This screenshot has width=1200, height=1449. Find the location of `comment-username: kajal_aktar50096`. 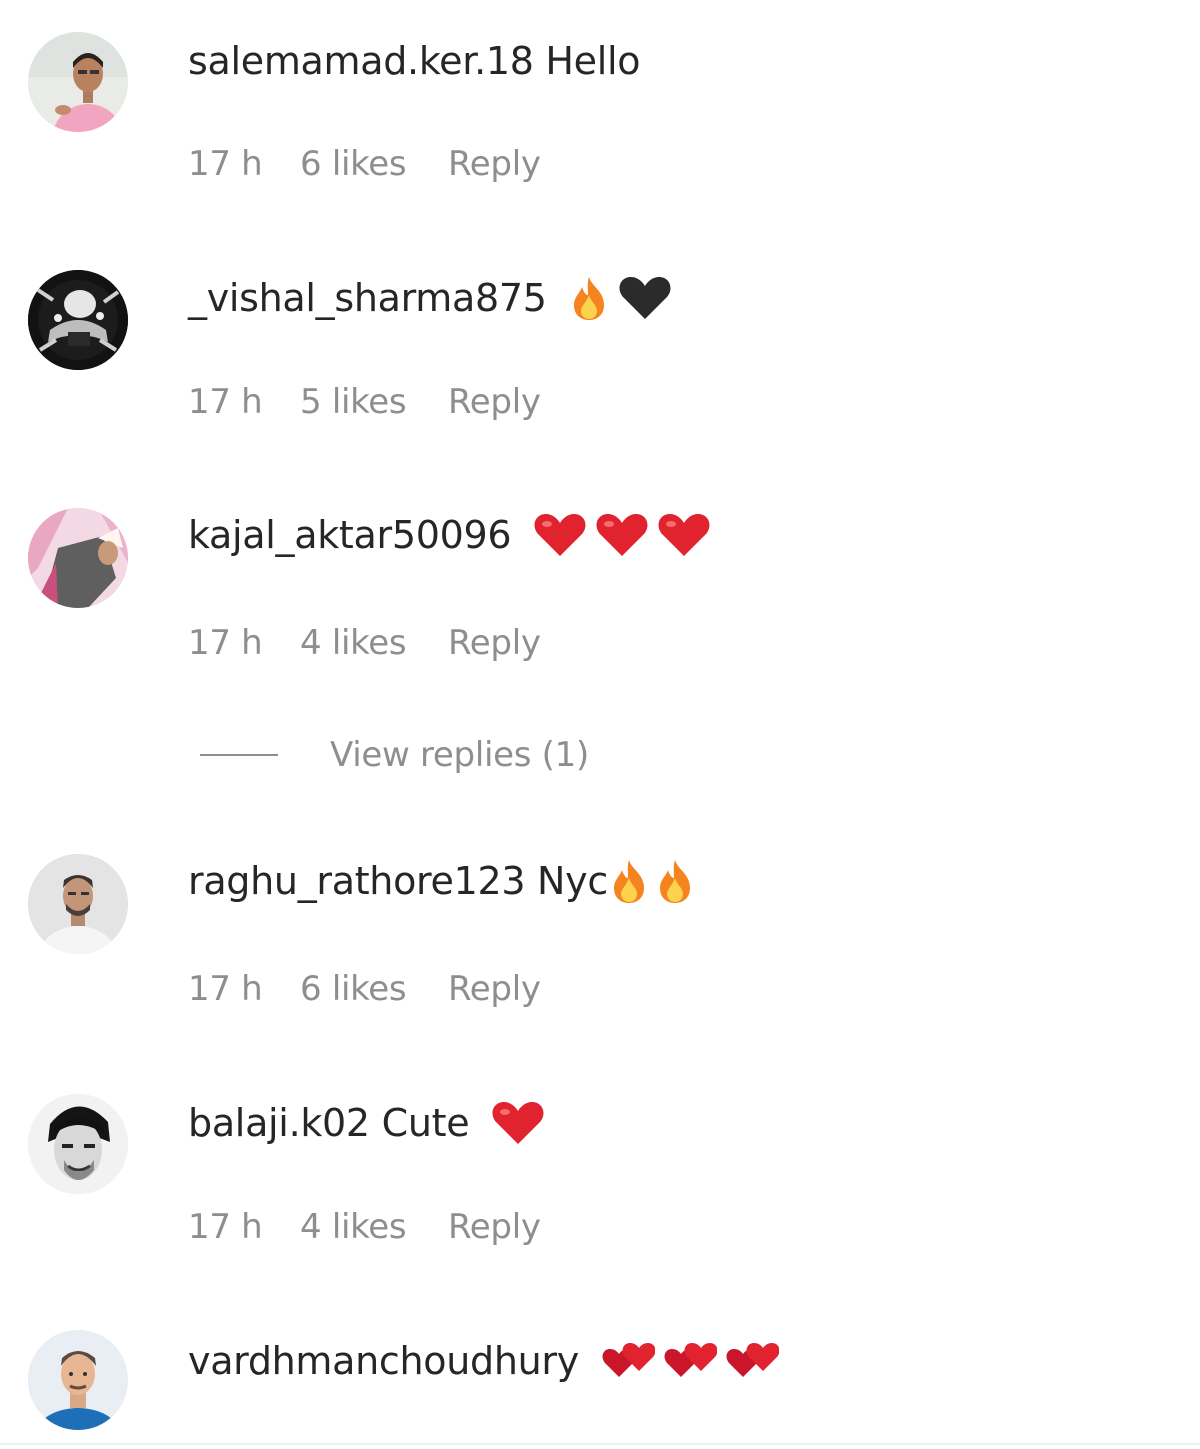

comment-username: kajal_aktar50096 is located at coordinates (350, 535).